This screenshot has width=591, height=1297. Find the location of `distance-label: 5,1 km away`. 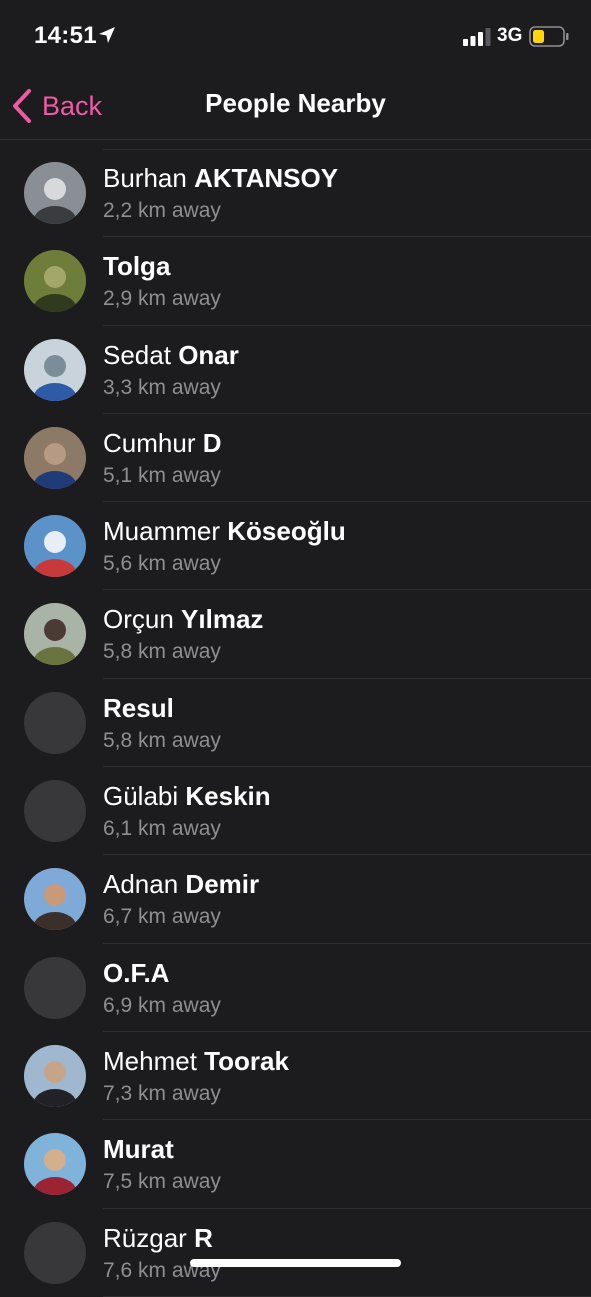

distance-label: 5,1 km away is located at coordinates (162, 475).